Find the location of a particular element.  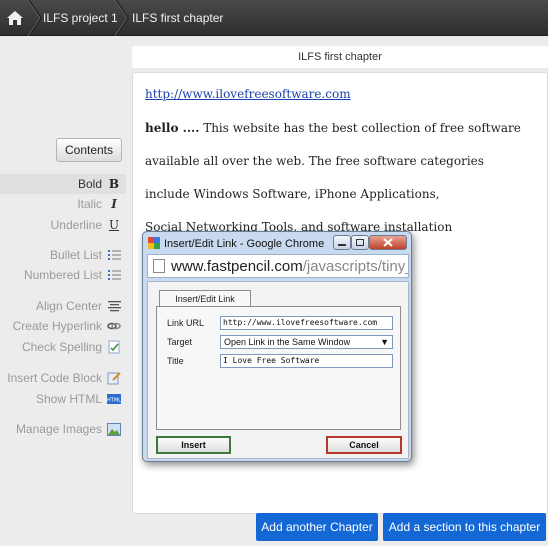

link-url-input: http://www.ilovefreesoftware.com is located at coordinates (306, 323).